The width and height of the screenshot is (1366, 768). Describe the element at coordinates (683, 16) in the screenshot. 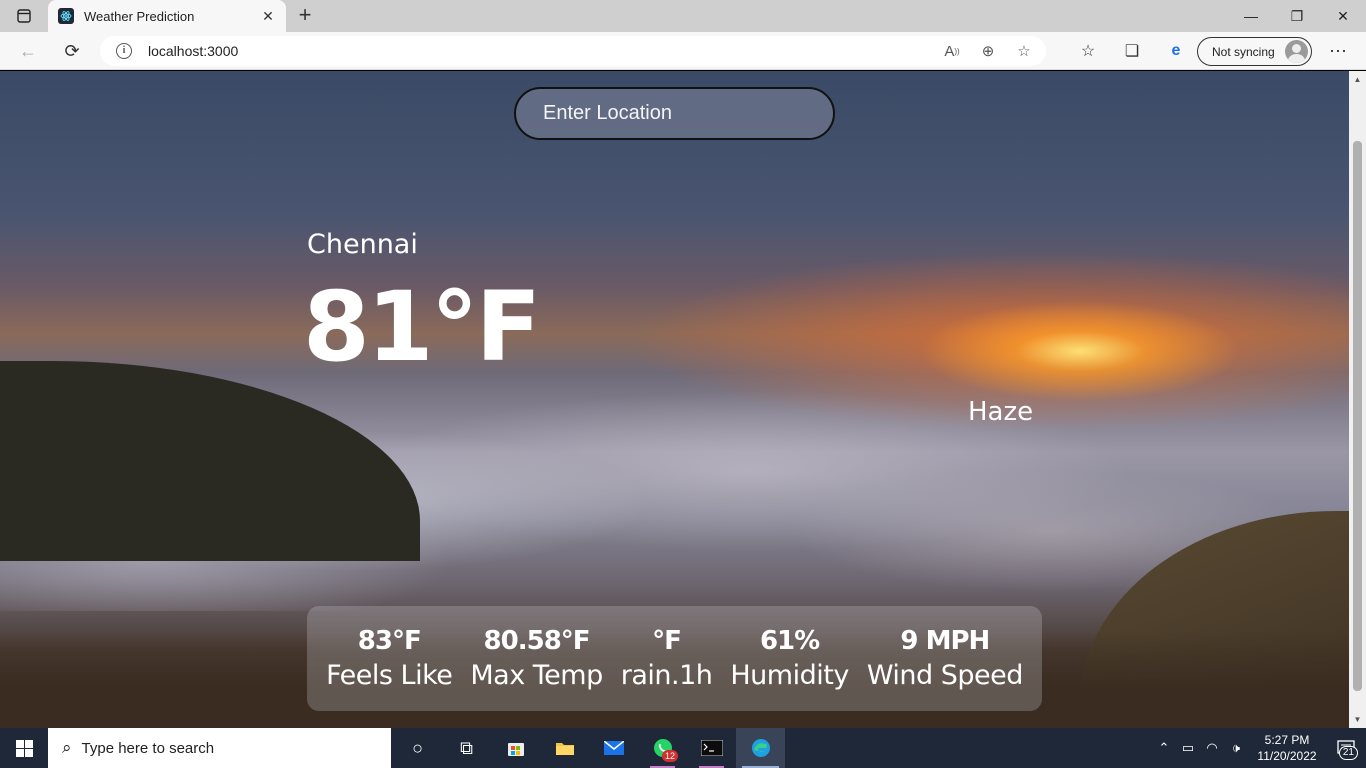

I see `browser-tab-bar: Weather Prediction ✕ + — ❐ ✕` at that location.